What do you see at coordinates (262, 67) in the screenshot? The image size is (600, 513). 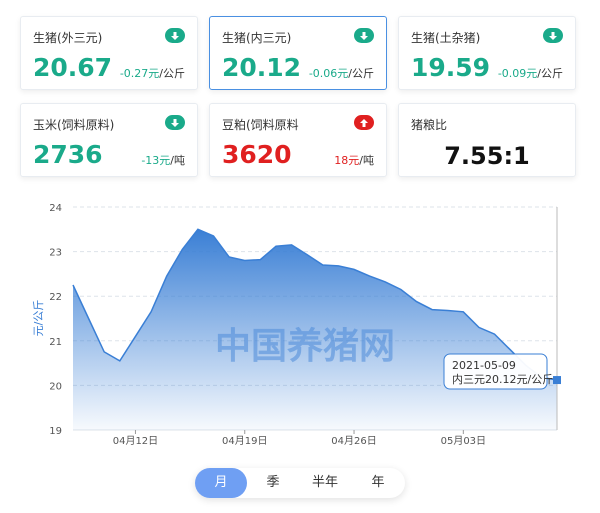 I see `card-value: 20.12` at bounding box center [262, 67].